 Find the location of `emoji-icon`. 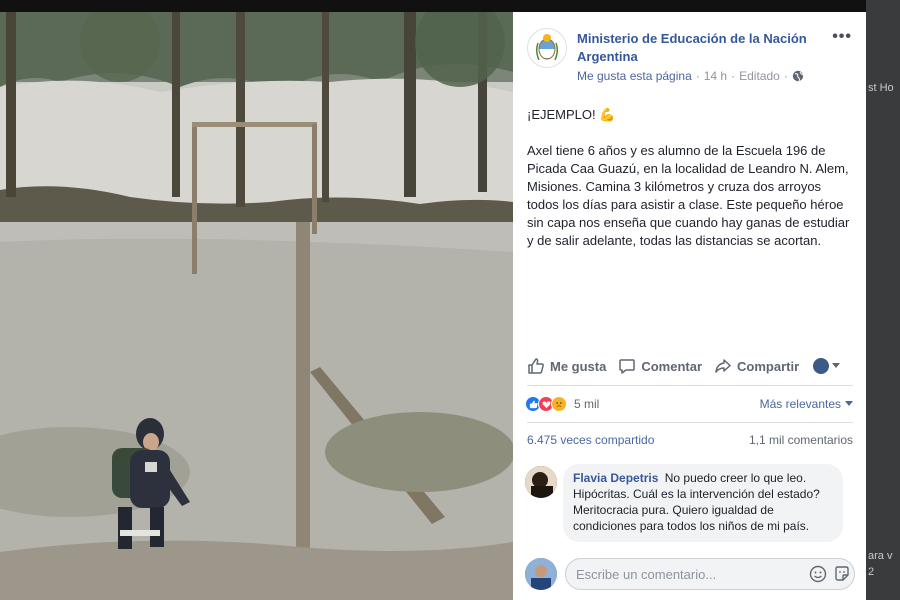

emoji-icon is located at coordinates (818, 574).